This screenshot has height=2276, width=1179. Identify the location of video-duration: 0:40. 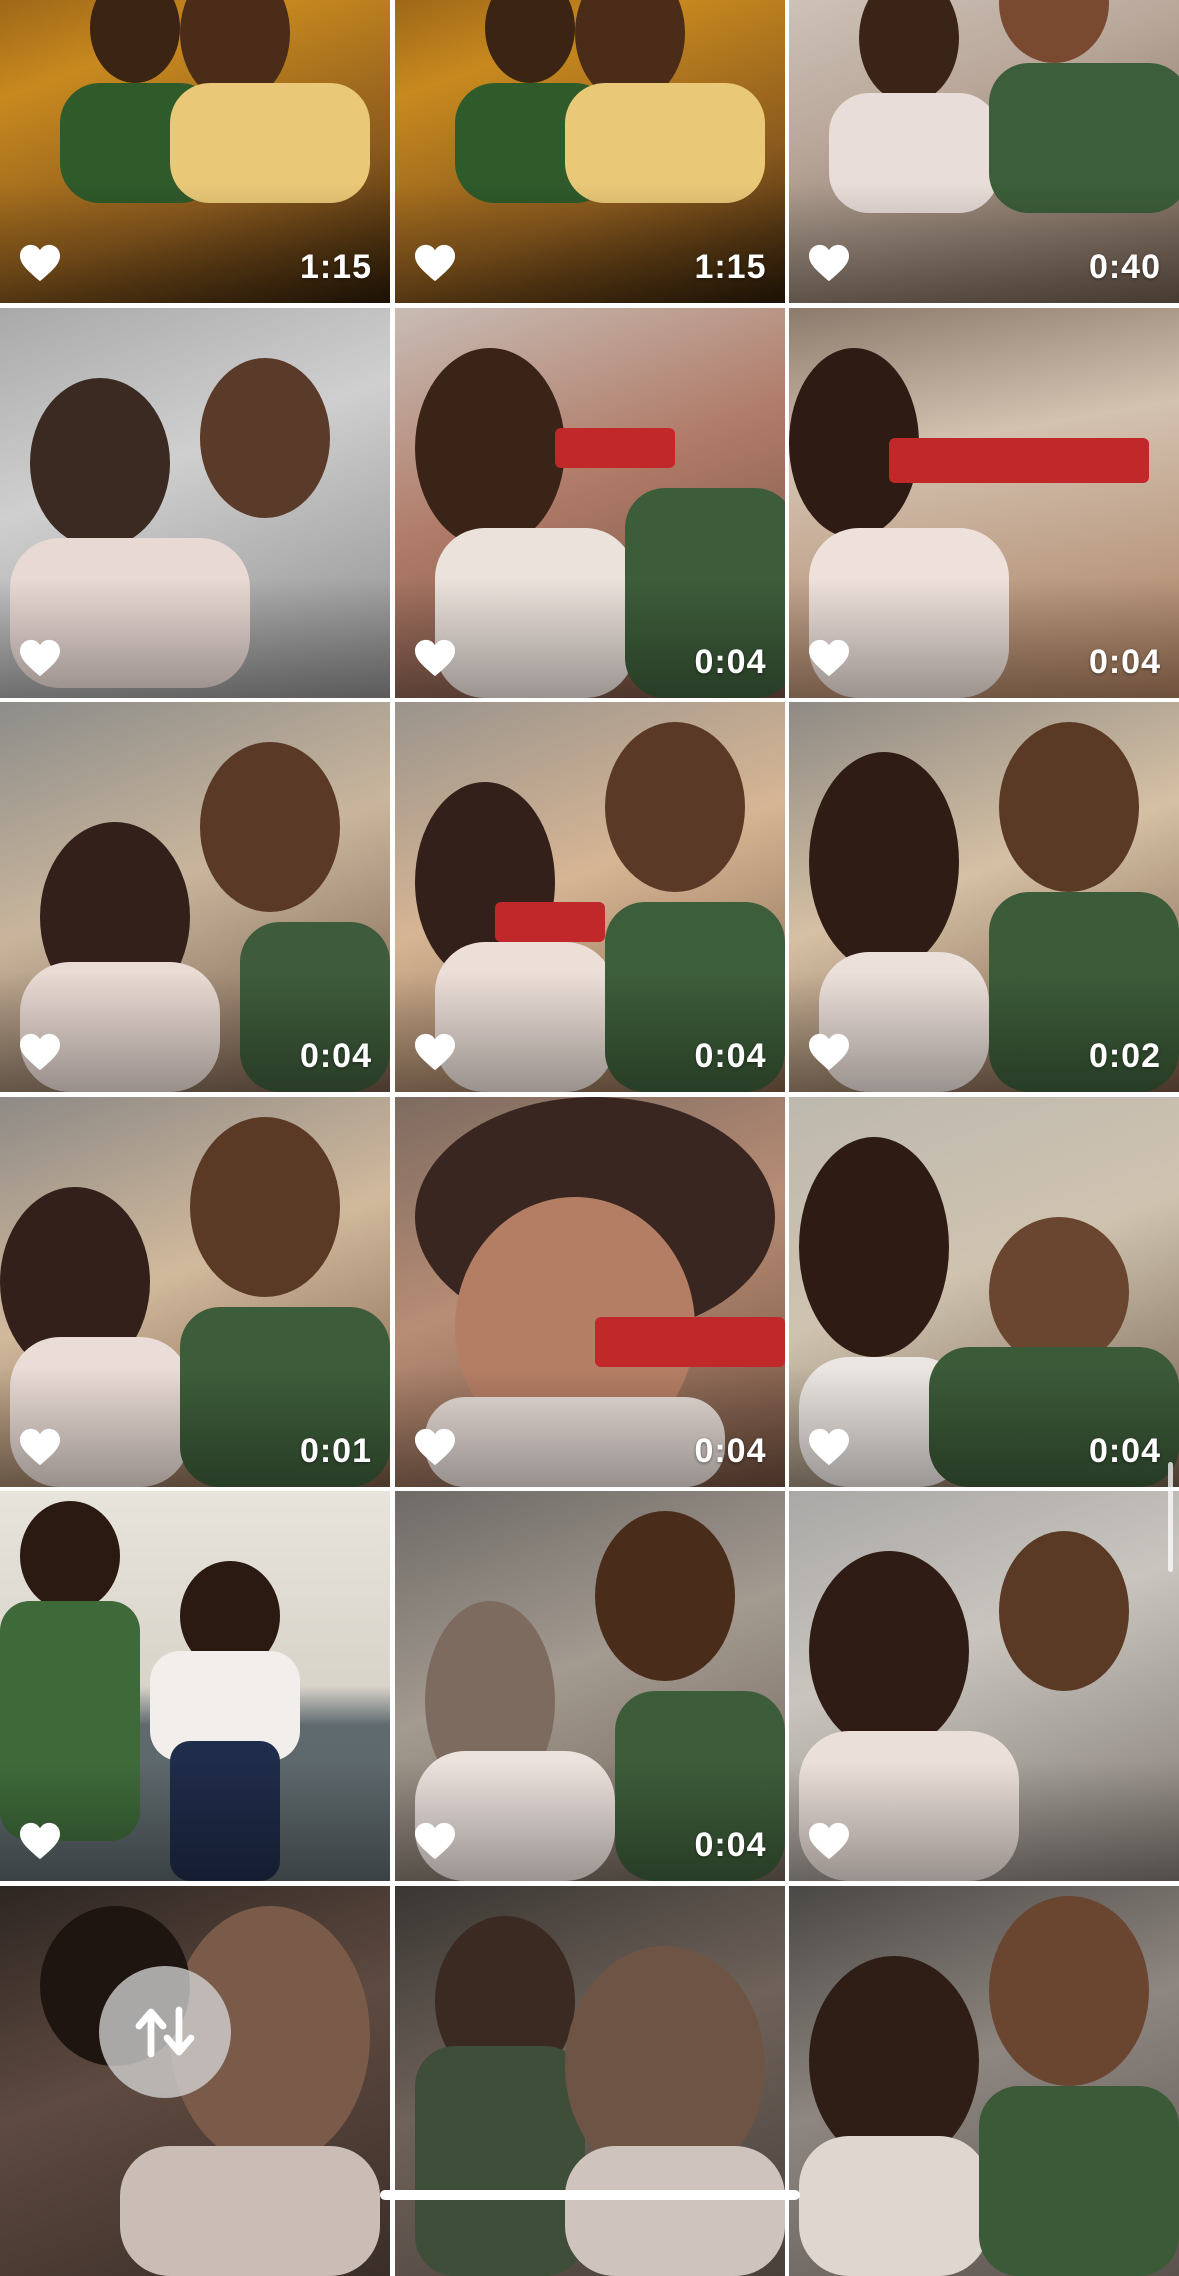
(1124, 267).